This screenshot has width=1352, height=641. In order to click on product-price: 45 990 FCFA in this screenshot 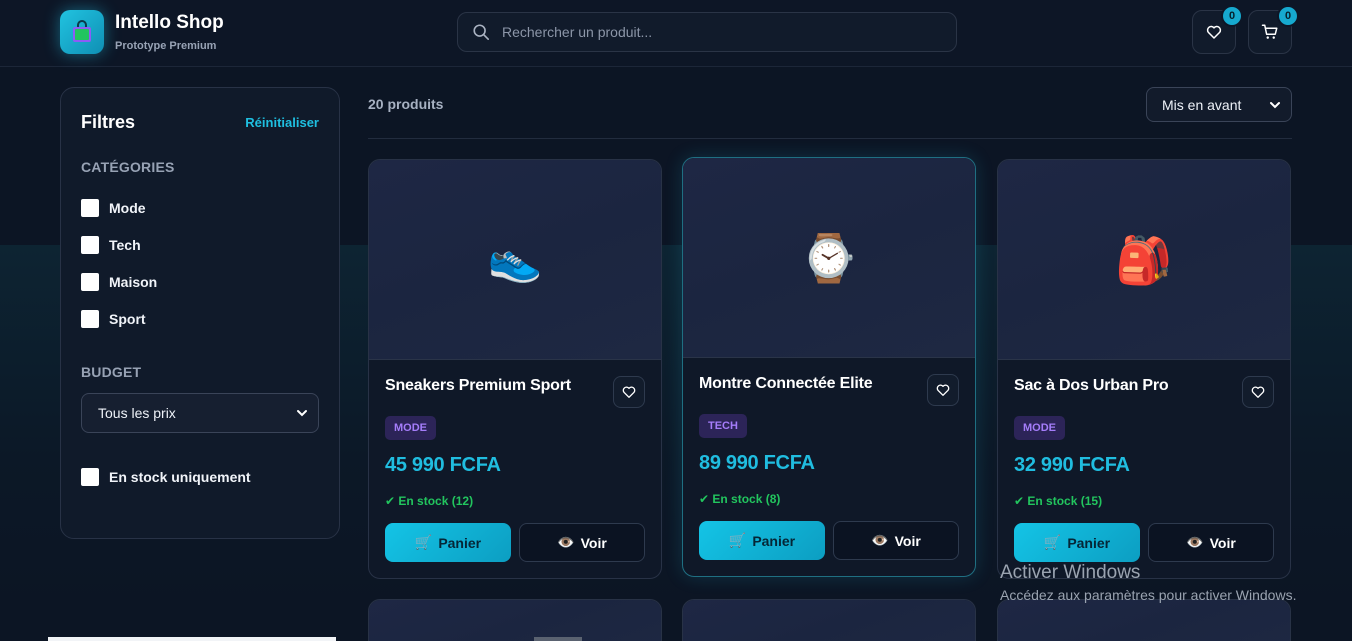, I will do `click(443, 465)`.